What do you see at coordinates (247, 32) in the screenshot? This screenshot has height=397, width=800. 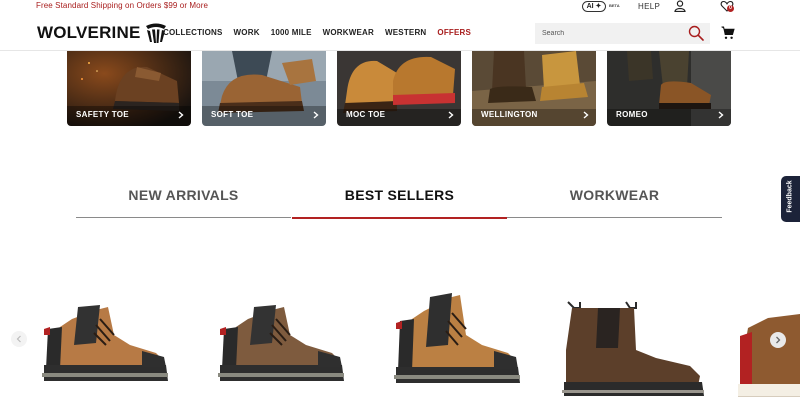 I see `nav-work: WORK` at bounding box center [247, 32].